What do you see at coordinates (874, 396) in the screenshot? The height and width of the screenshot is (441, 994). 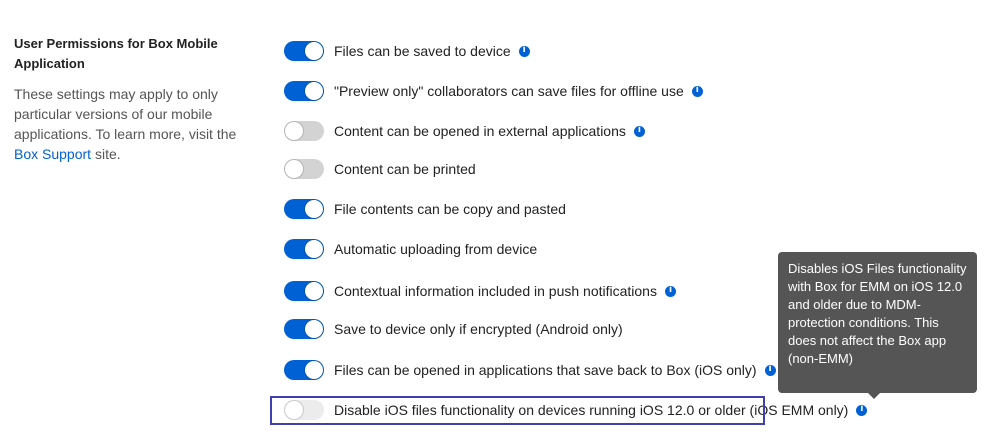 I see `tooltip-arrow` at bounding box center [874, 396].